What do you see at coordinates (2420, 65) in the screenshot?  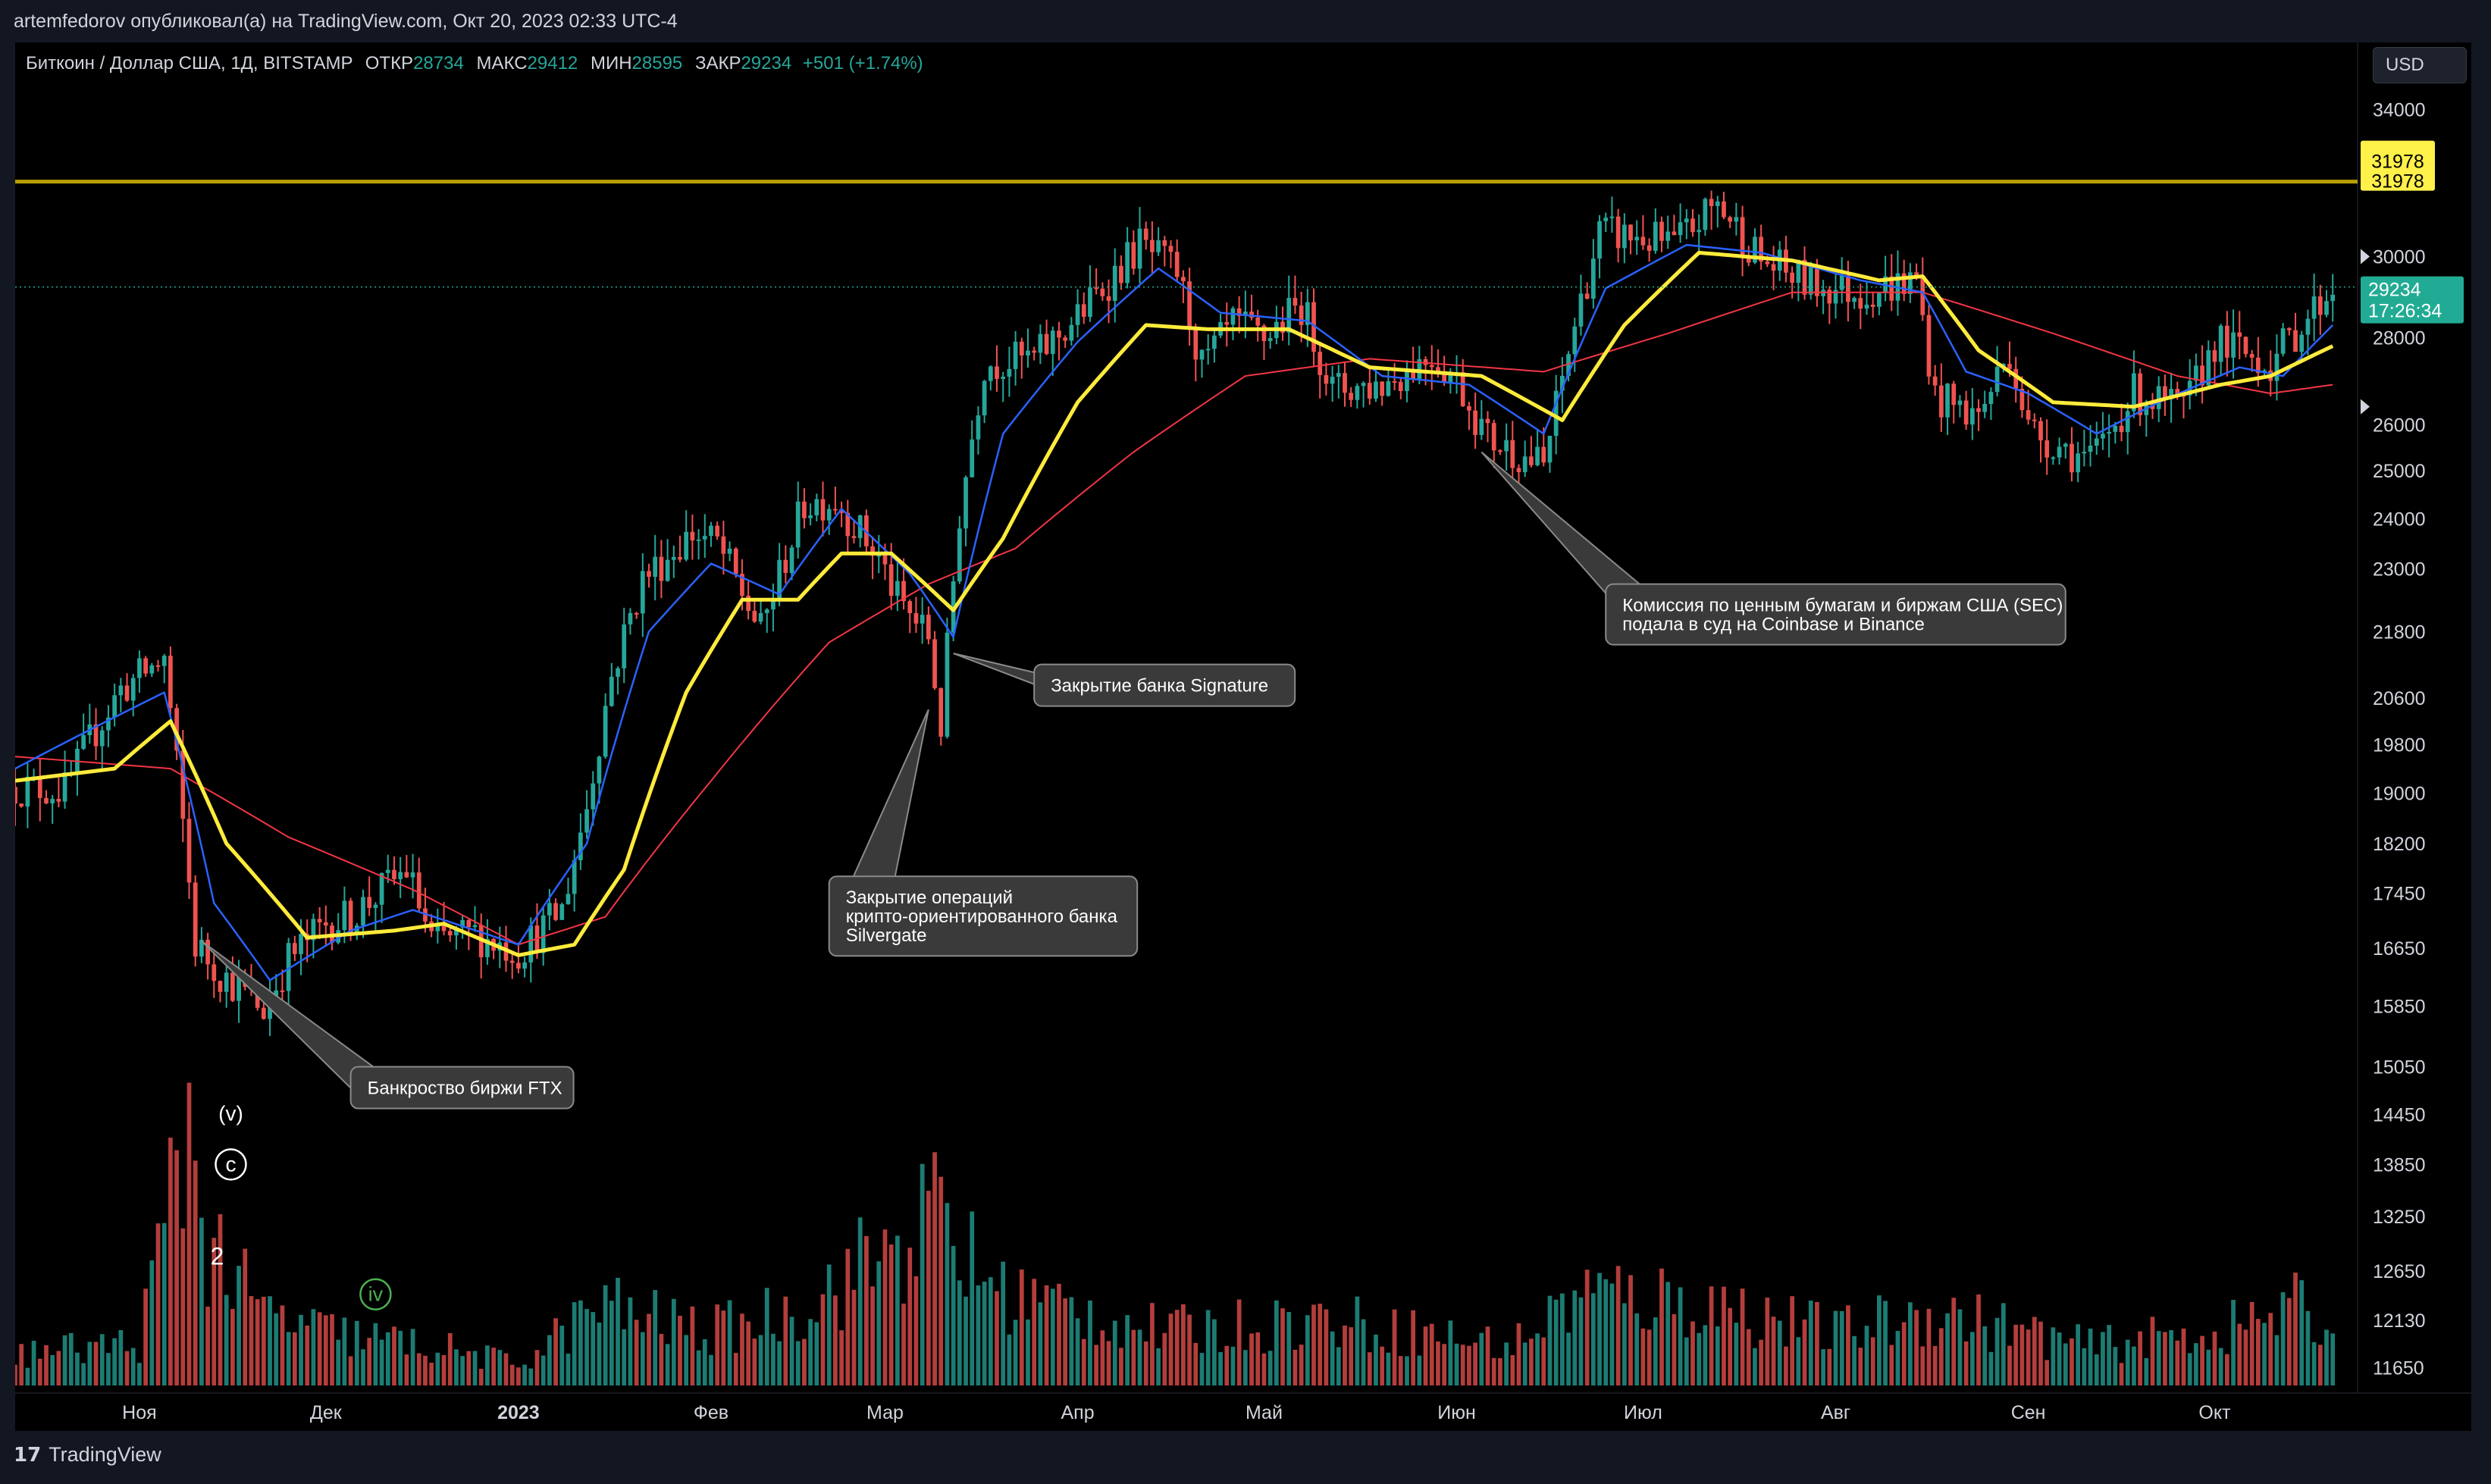 I see `currency-button: USD` at bounding box center [2420, 65].